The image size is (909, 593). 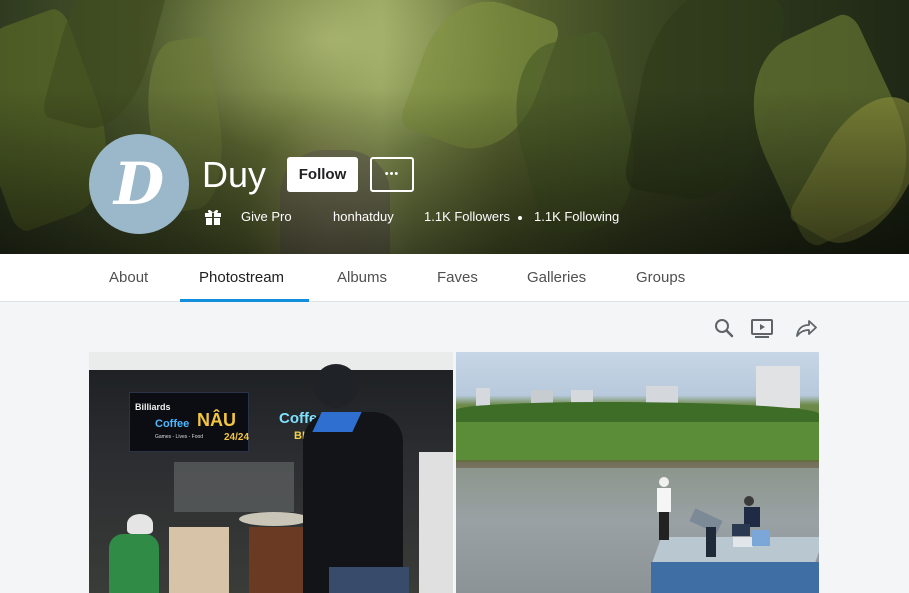 I want to click on avatar-letter: D, so click(x=139, y=184).